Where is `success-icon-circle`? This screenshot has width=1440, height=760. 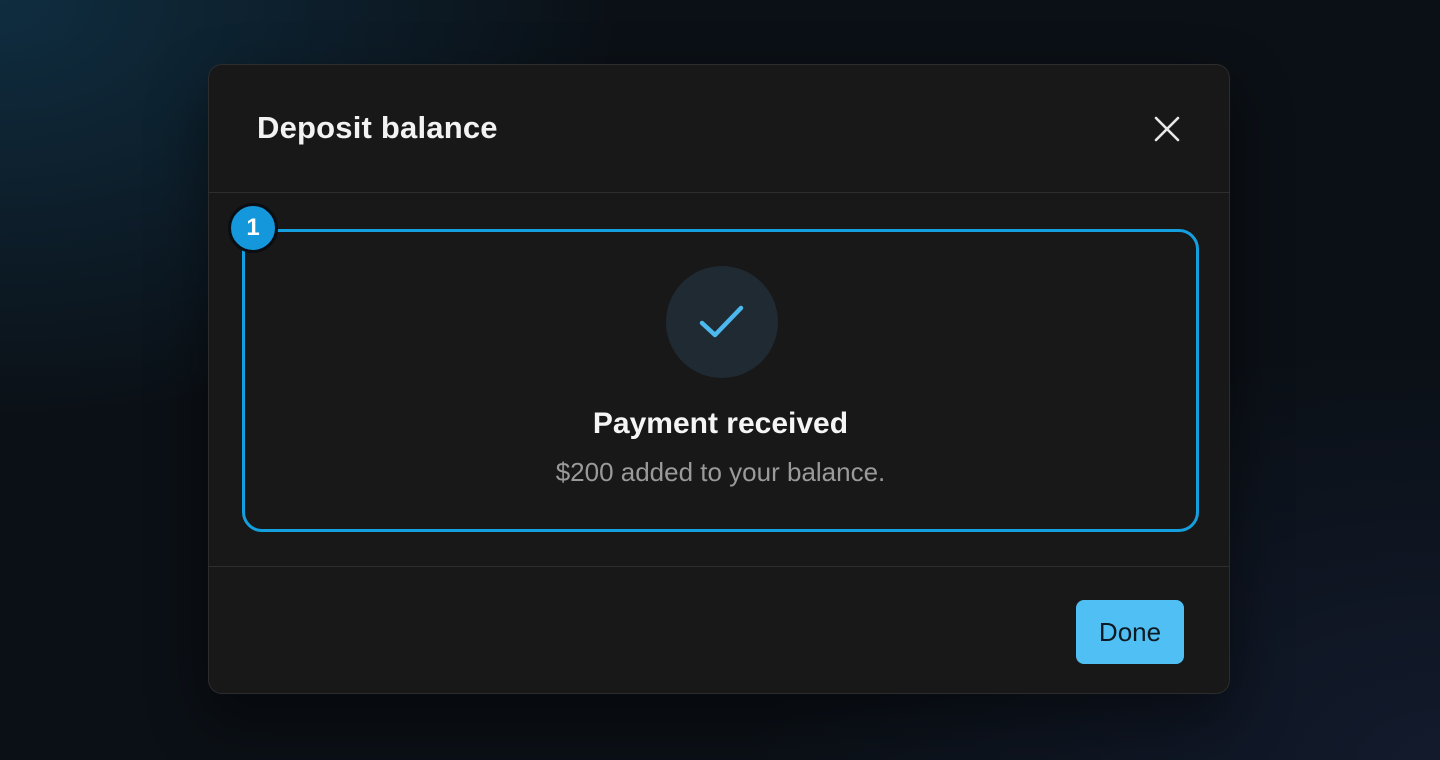 success-icon-circle is located at coordinates (722, 322).